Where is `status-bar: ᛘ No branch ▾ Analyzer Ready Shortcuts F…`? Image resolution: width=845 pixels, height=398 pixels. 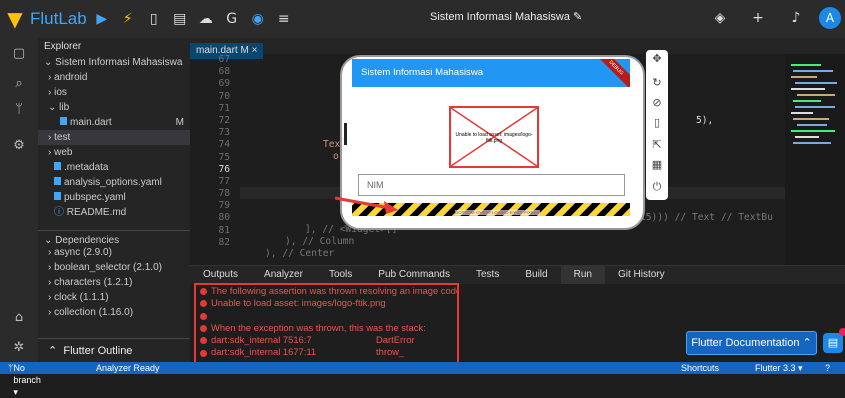 status-bar: ᛘ No branch ▾ Analyzer Ready Shortcuts F… is located at coordinates (422, 379).